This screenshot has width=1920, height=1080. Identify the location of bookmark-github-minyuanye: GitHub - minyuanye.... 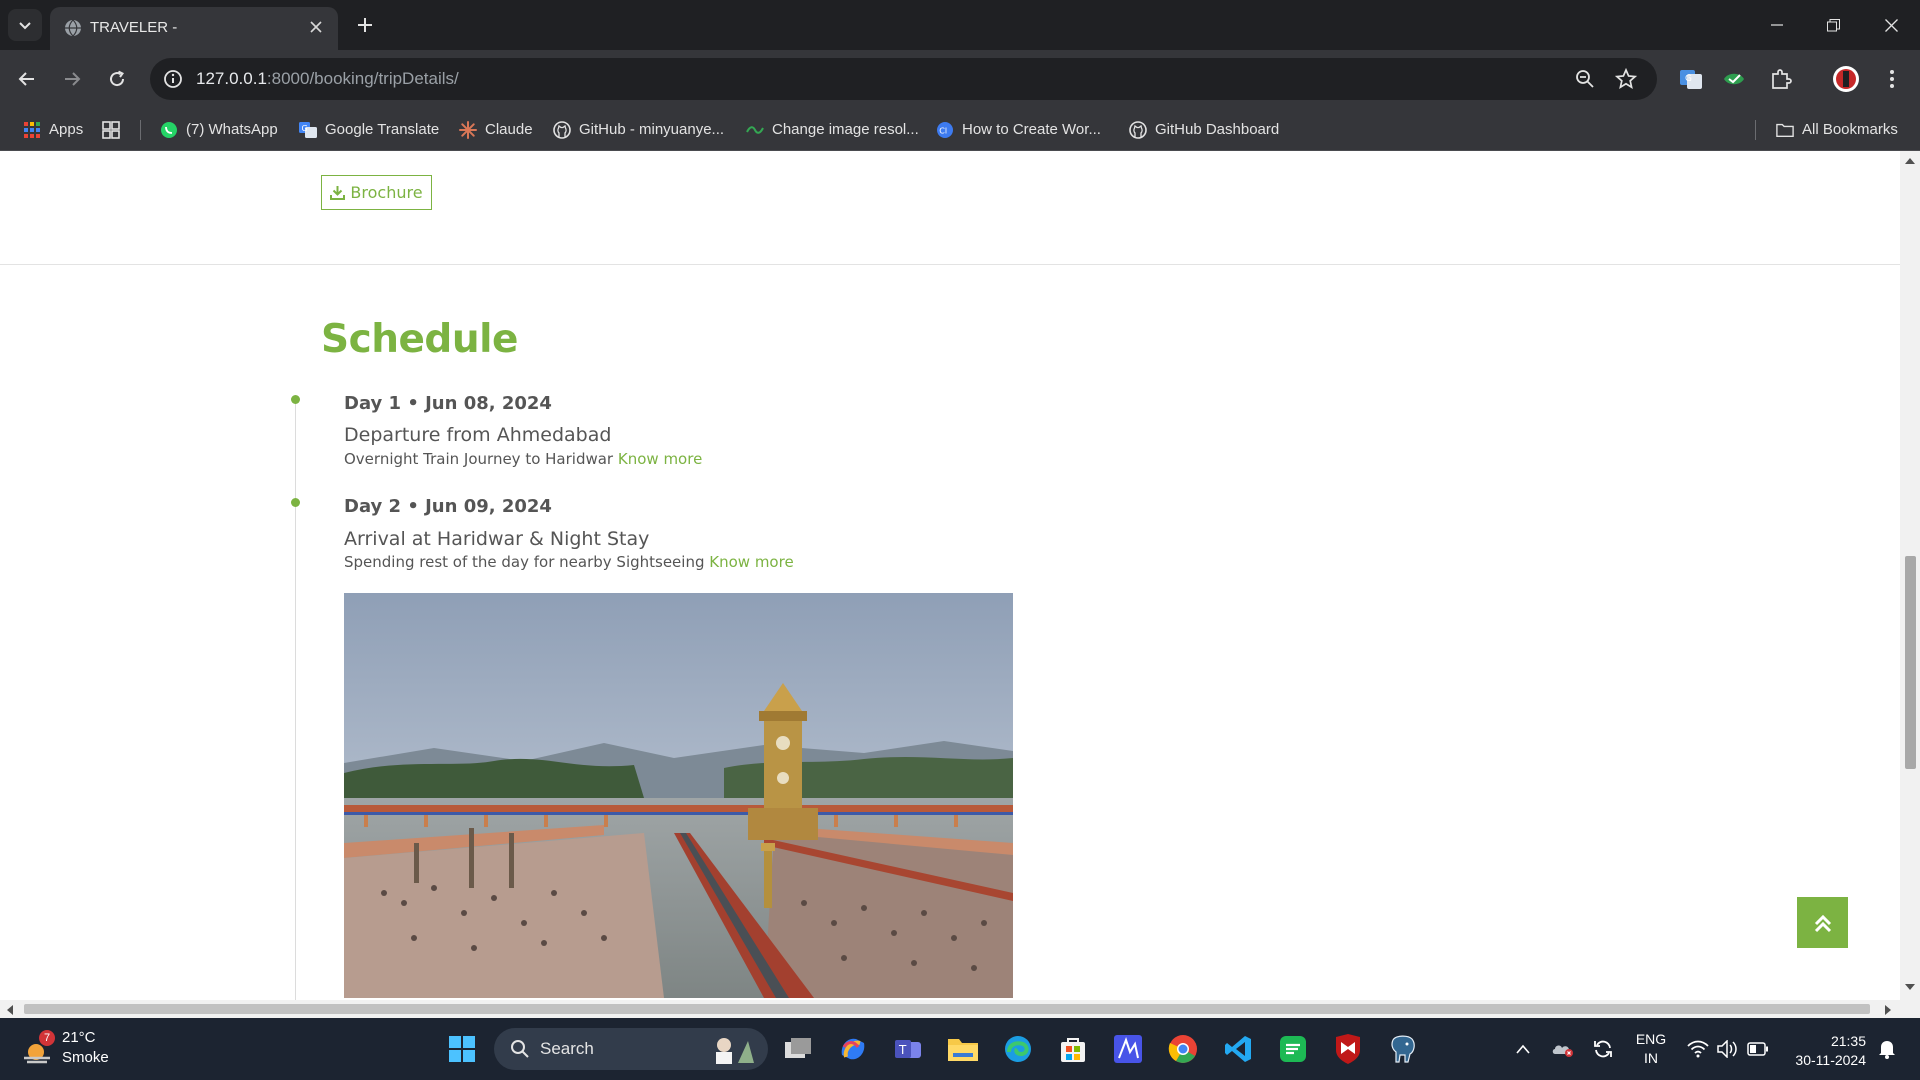
(638, 129).